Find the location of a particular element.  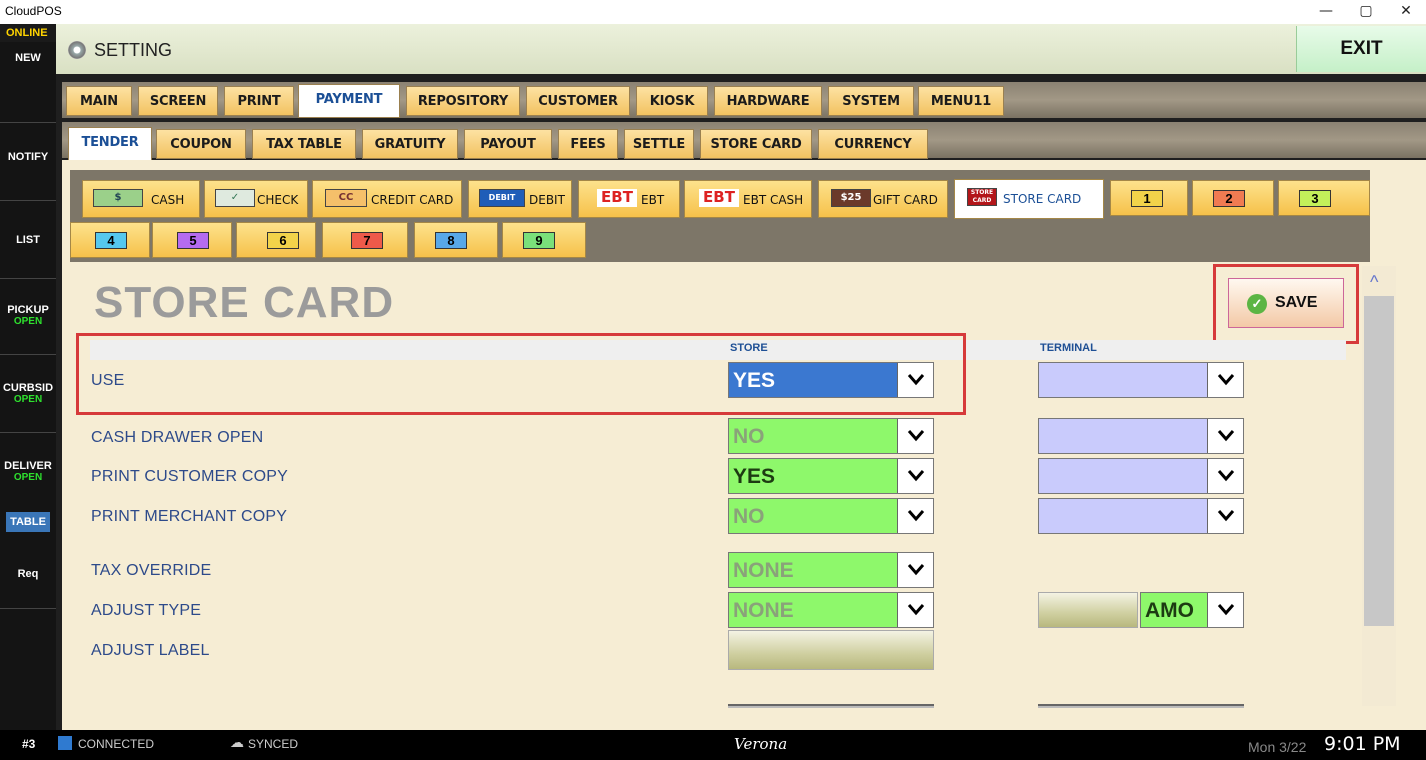

tender-tab-7: 7 is located at coordinates (365, 240).